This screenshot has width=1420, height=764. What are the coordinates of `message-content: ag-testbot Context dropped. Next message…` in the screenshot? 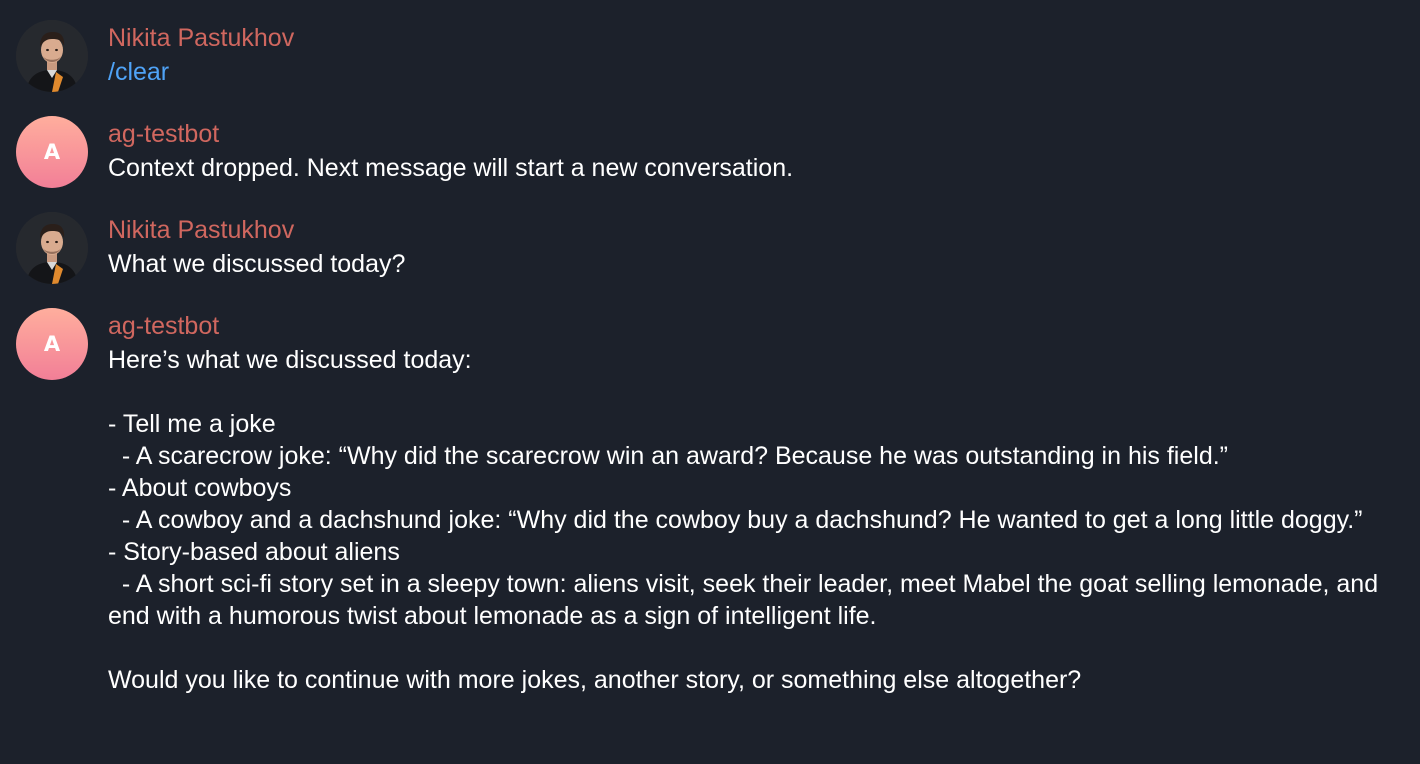 It's located at (758, 150).